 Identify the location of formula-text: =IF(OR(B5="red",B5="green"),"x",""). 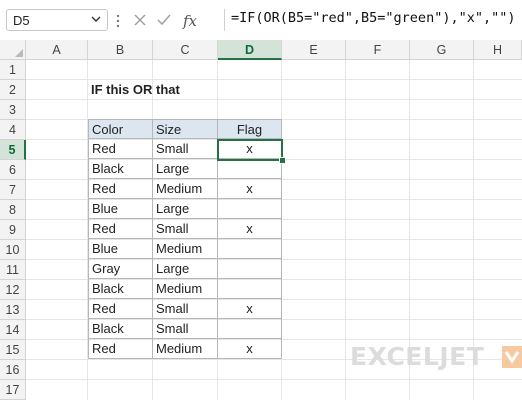
(373, 18).